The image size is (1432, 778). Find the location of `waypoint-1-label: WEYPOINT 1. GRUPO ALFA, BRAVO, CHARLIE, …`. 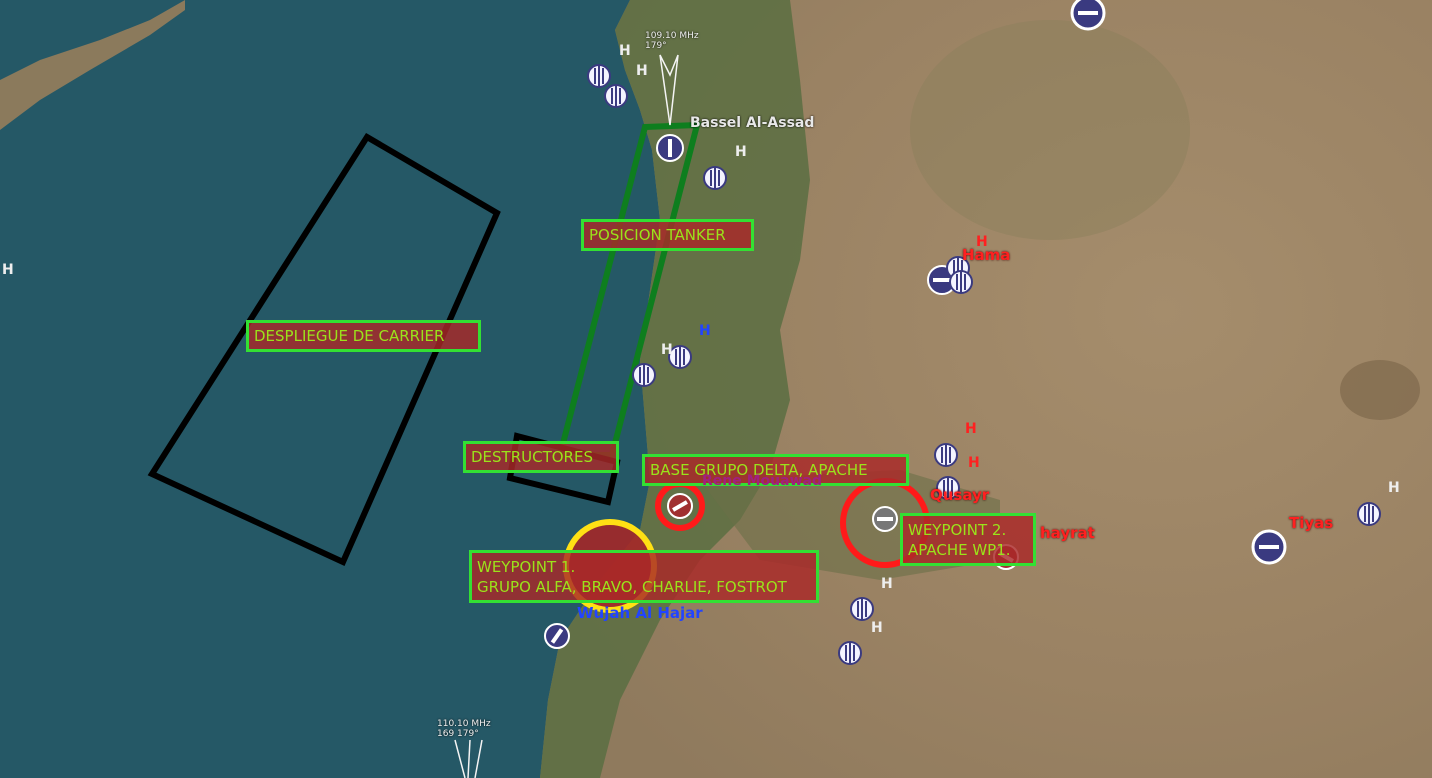

waypoint-1-label: WEYPOINT 1. GRUPO ALFA, BRAVO, CHARLIE, … is located at coordinates (644, 576).